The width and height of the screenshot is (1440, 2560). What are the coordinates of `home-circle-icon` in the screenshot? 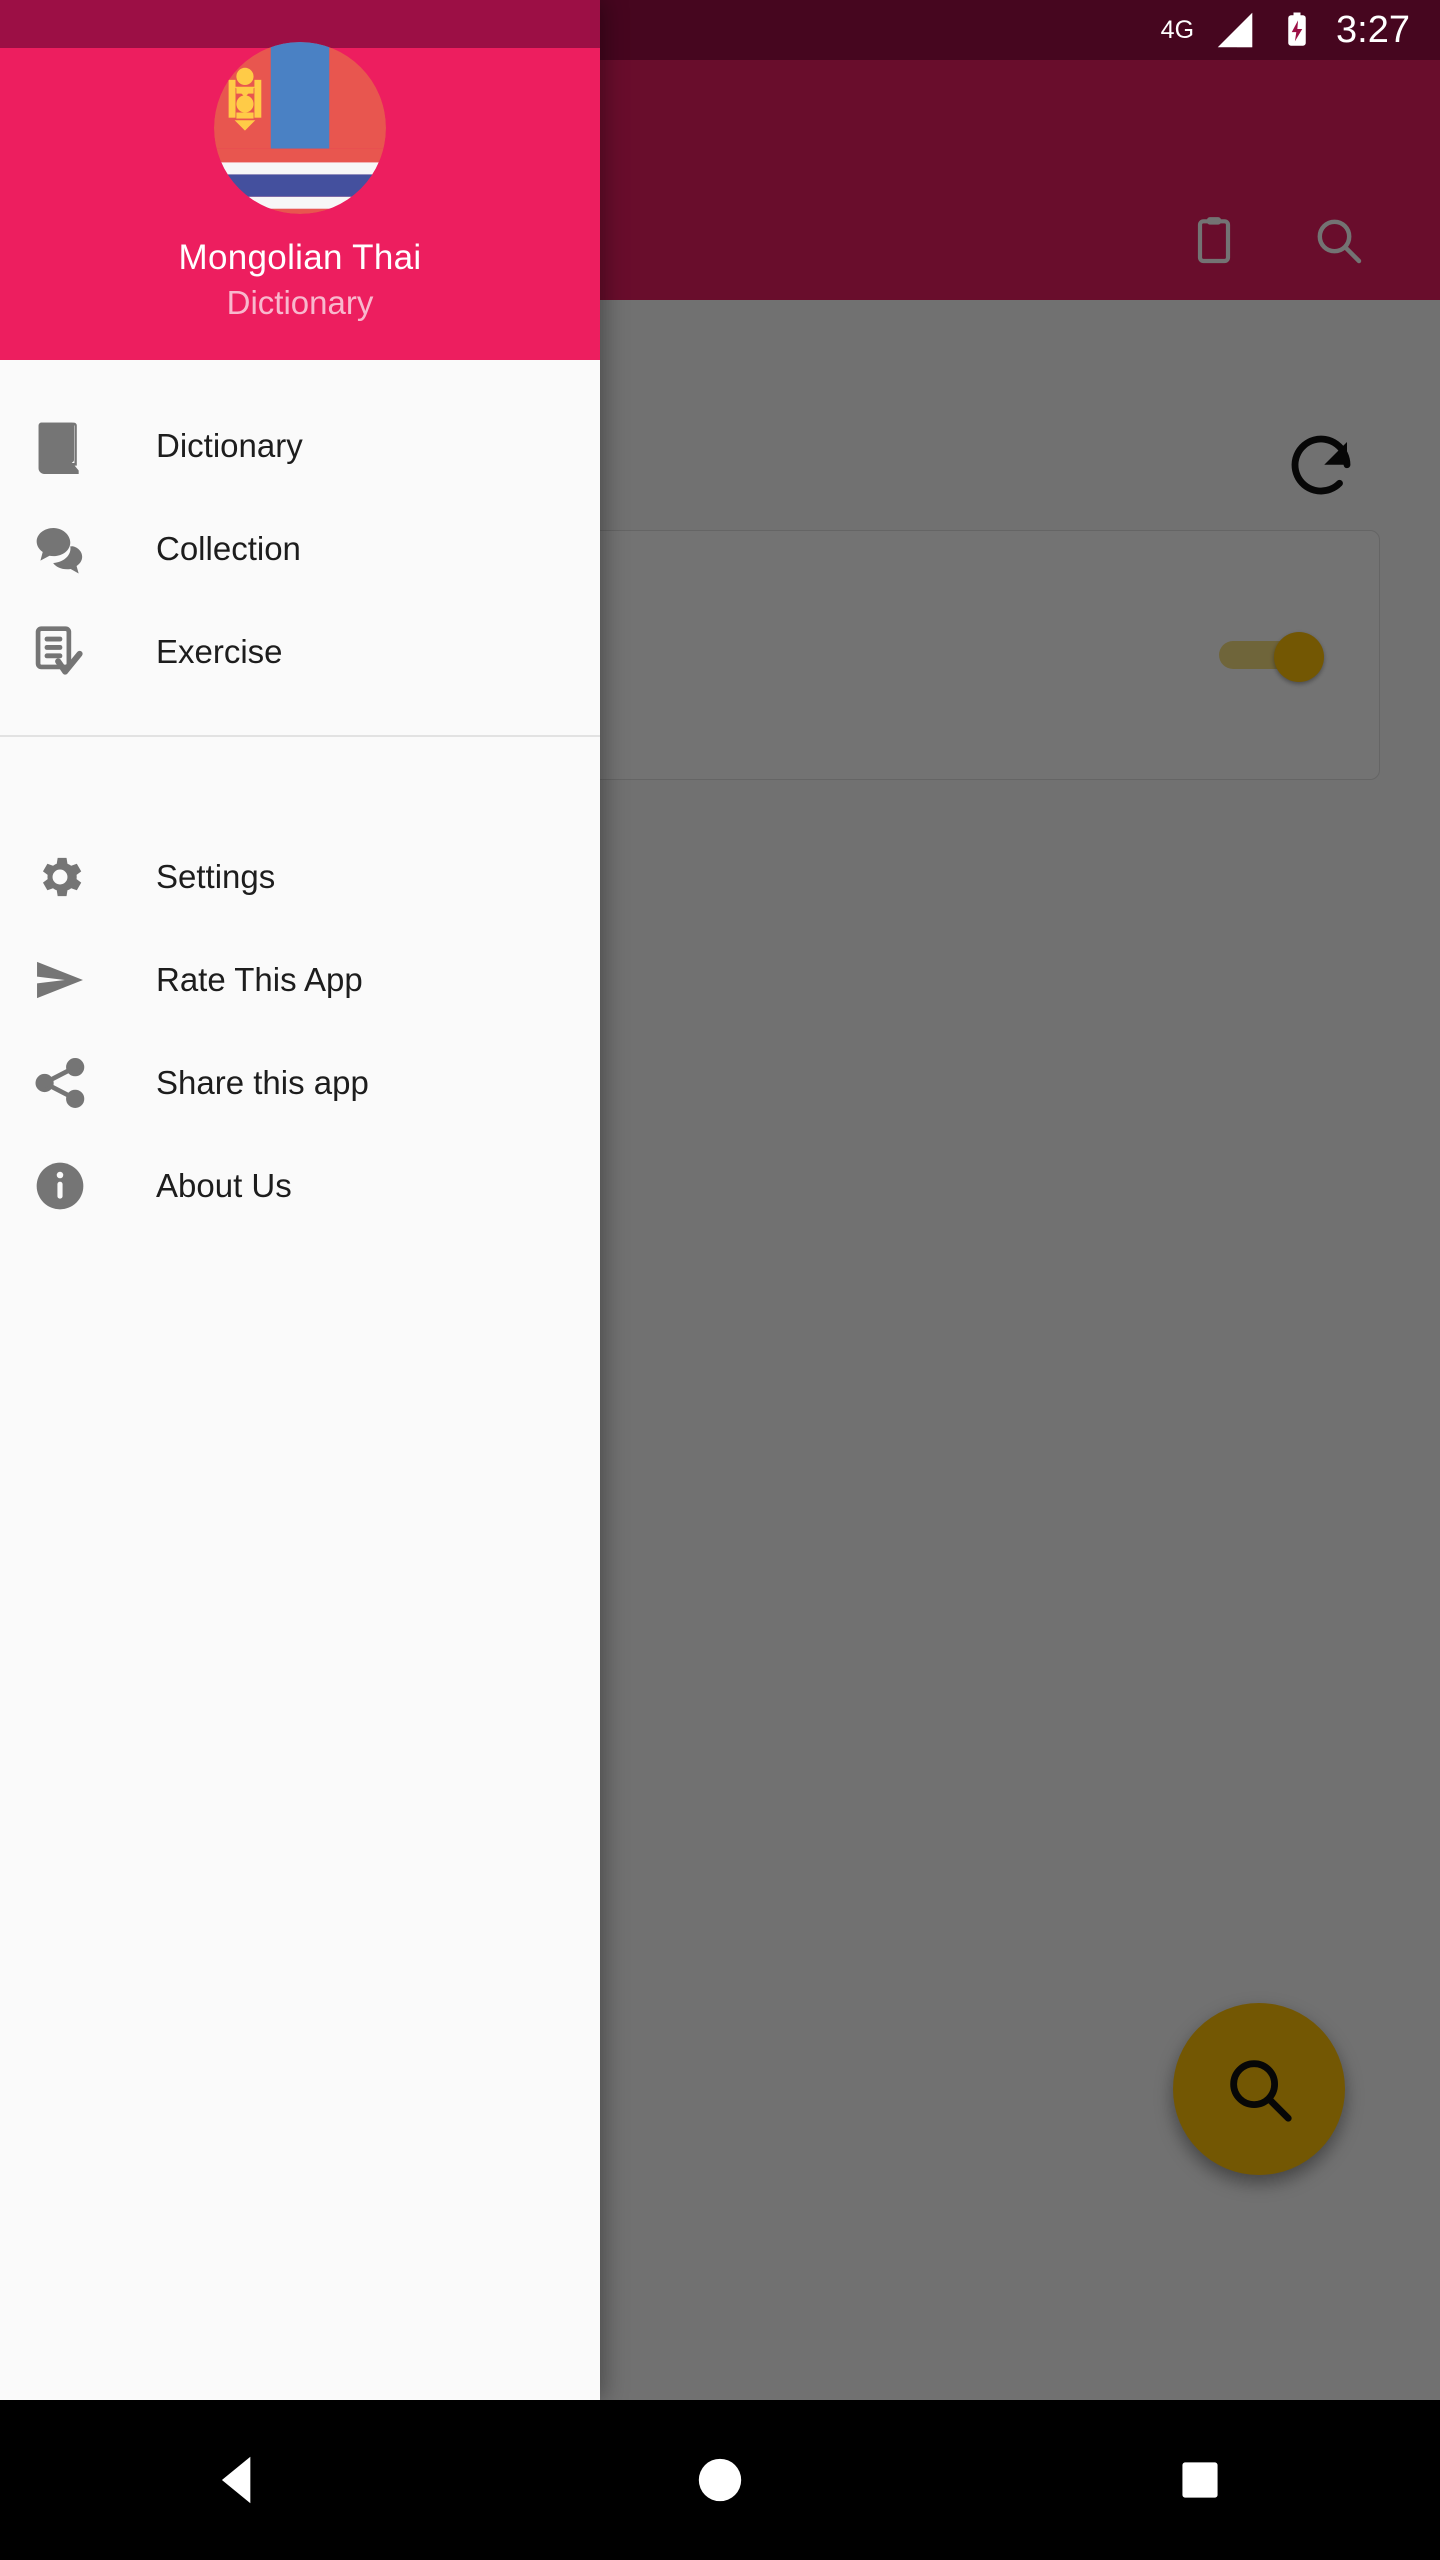 It's located at (720, 2480).